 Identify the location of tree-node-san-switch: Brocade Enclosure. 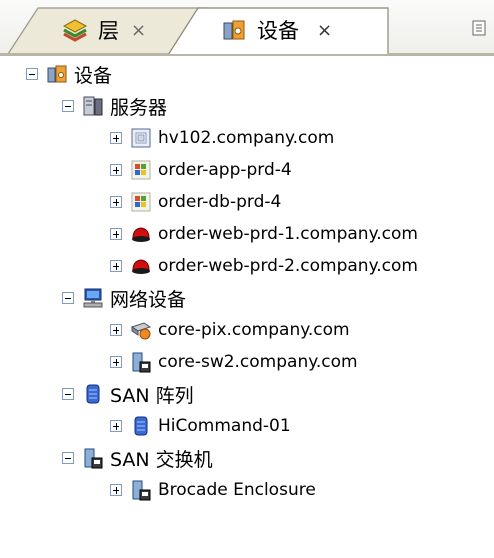
(213, 490).